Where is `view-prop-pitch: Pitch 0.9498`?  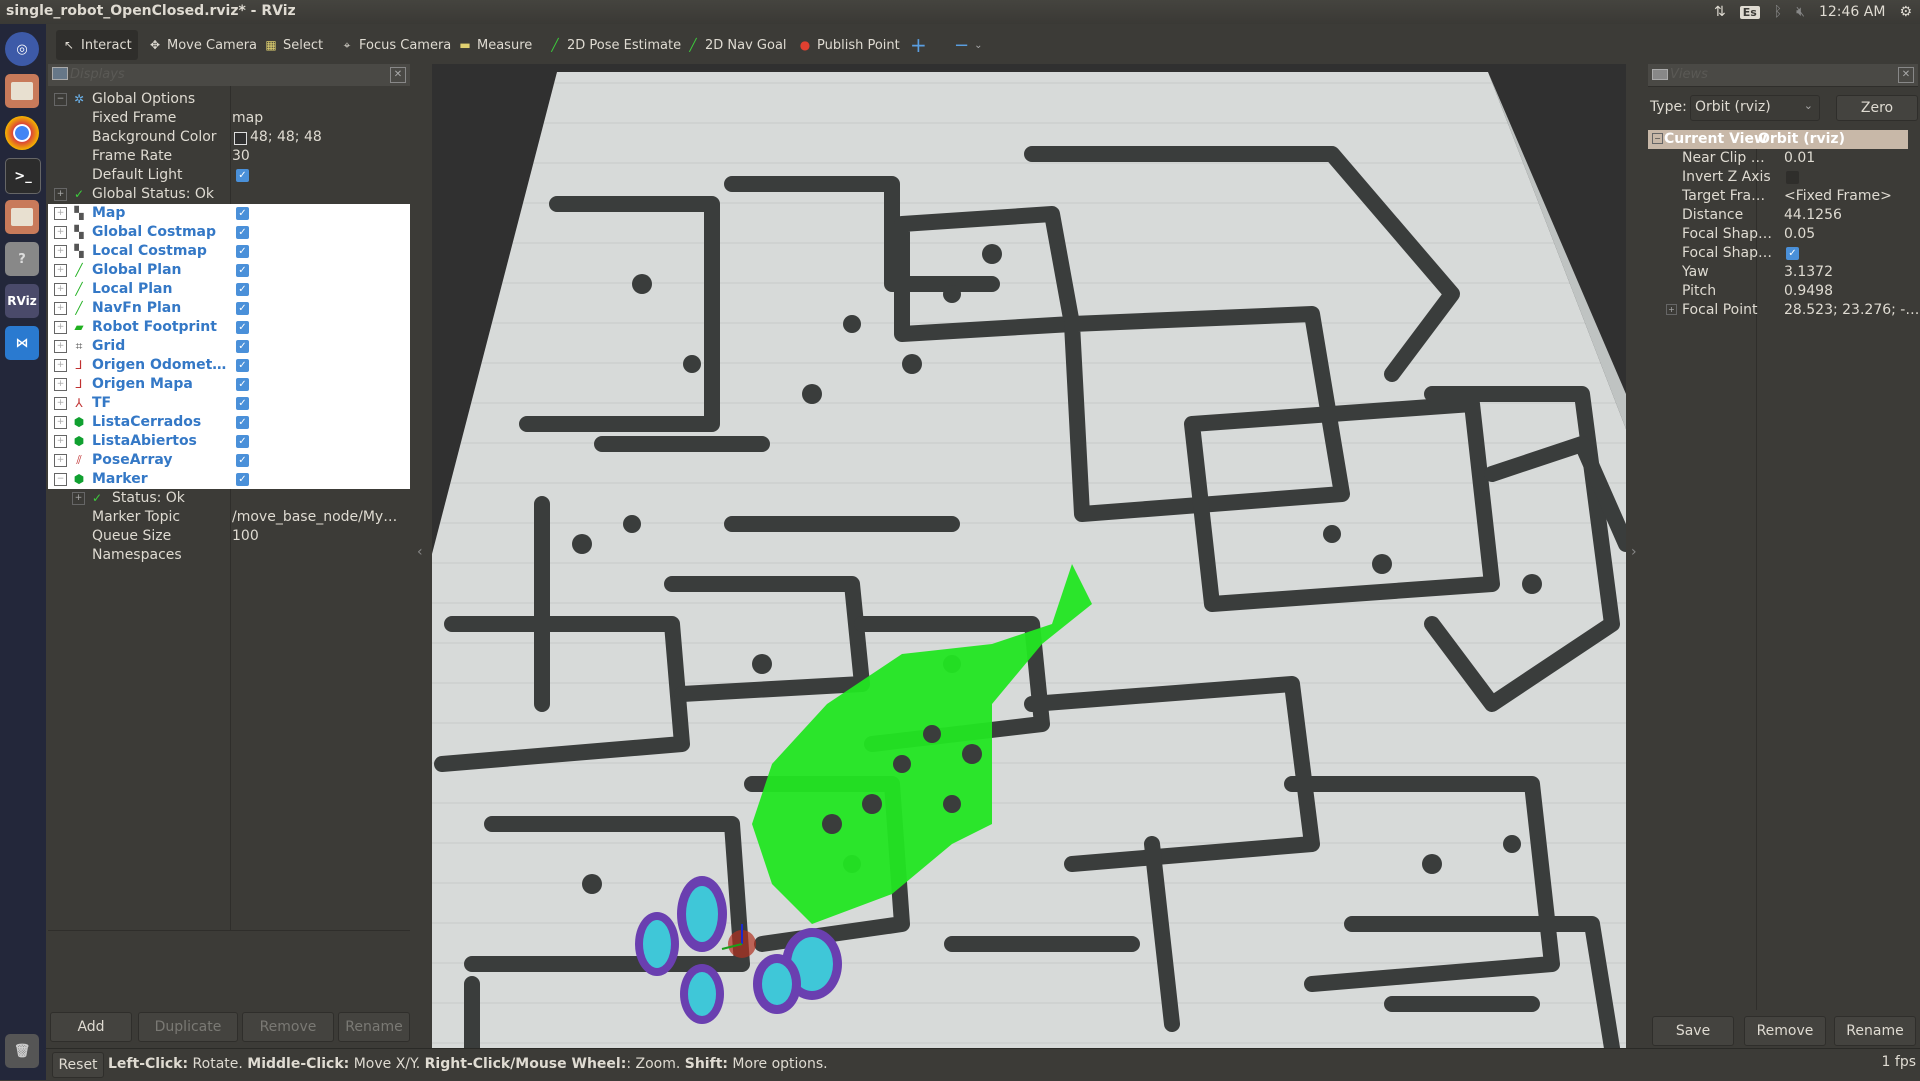 view-prop-pitch: Pitch 0.9498 is located at coordinates (1789, 291).